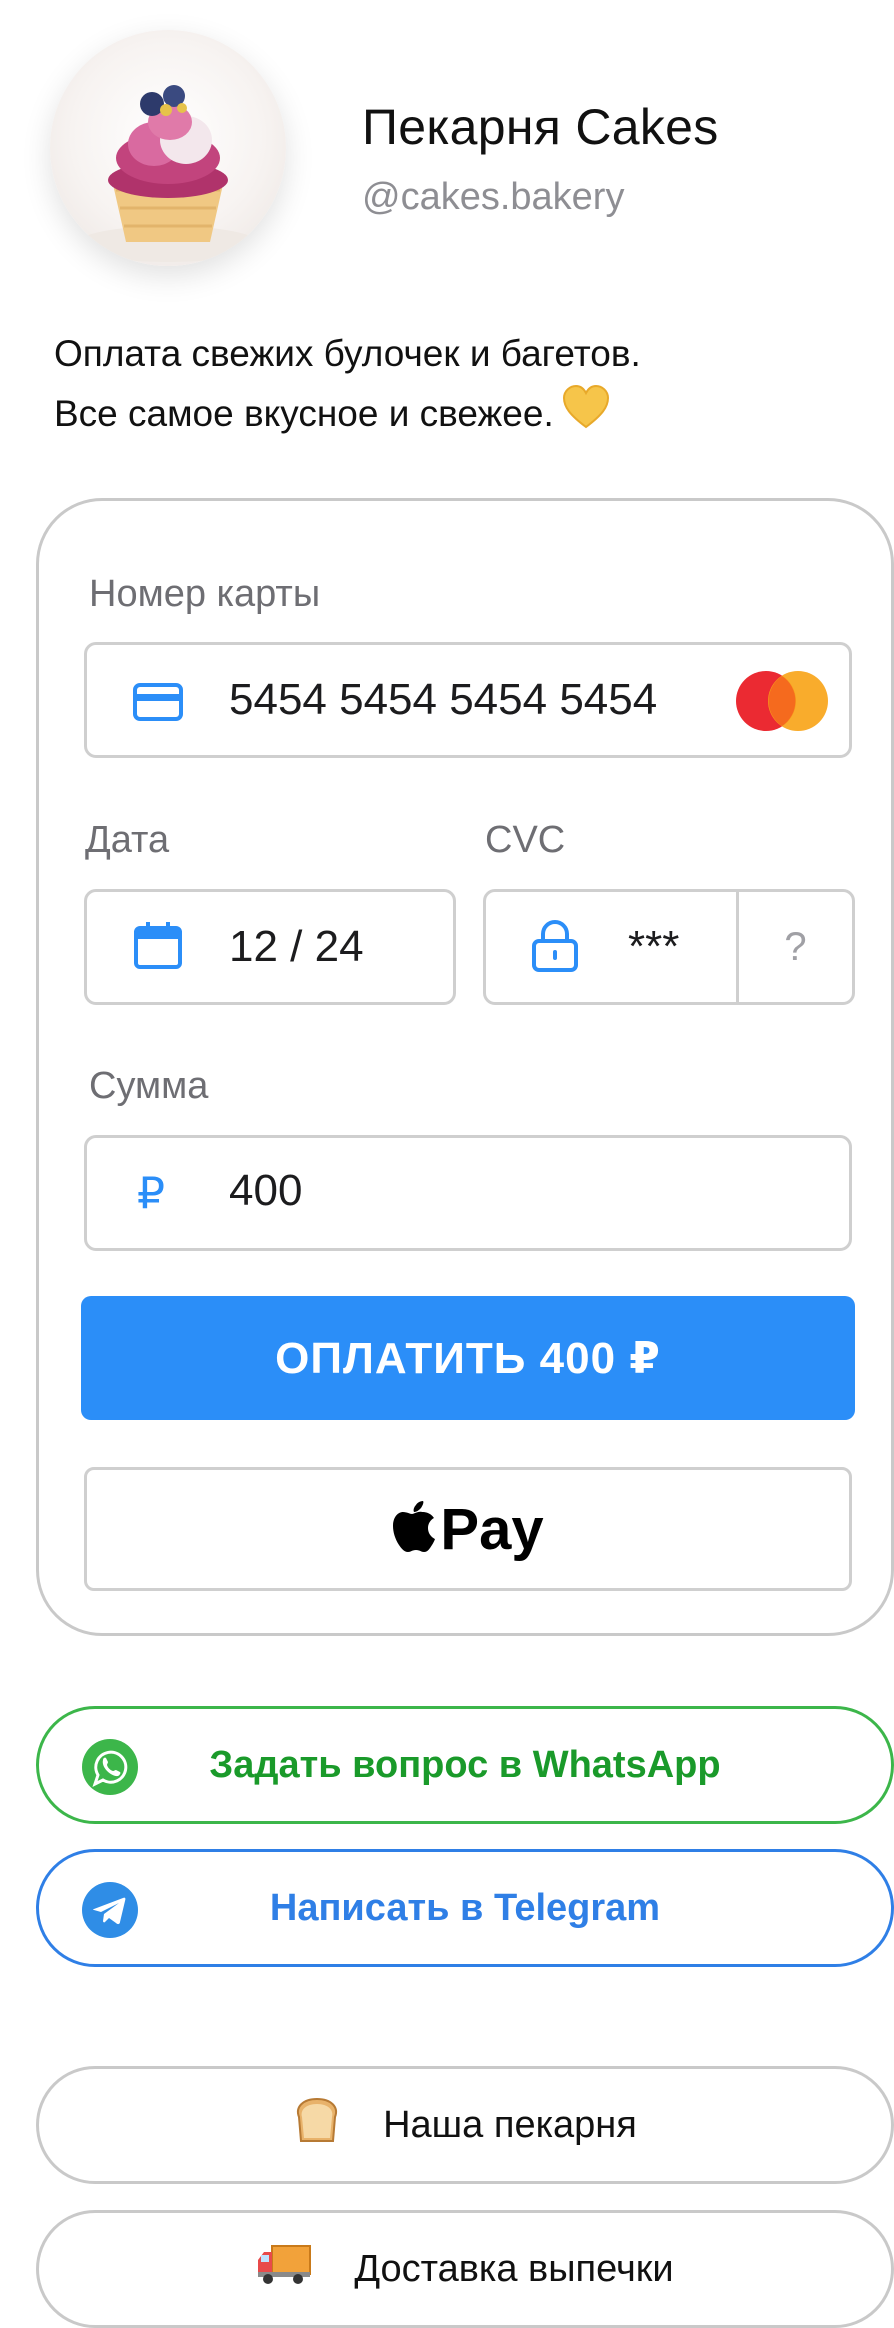  What do you see at coordinates (493, 197) in the screenshot?
I see `shop-handle: @cakes.bakery` at bounding box center [493, 197].